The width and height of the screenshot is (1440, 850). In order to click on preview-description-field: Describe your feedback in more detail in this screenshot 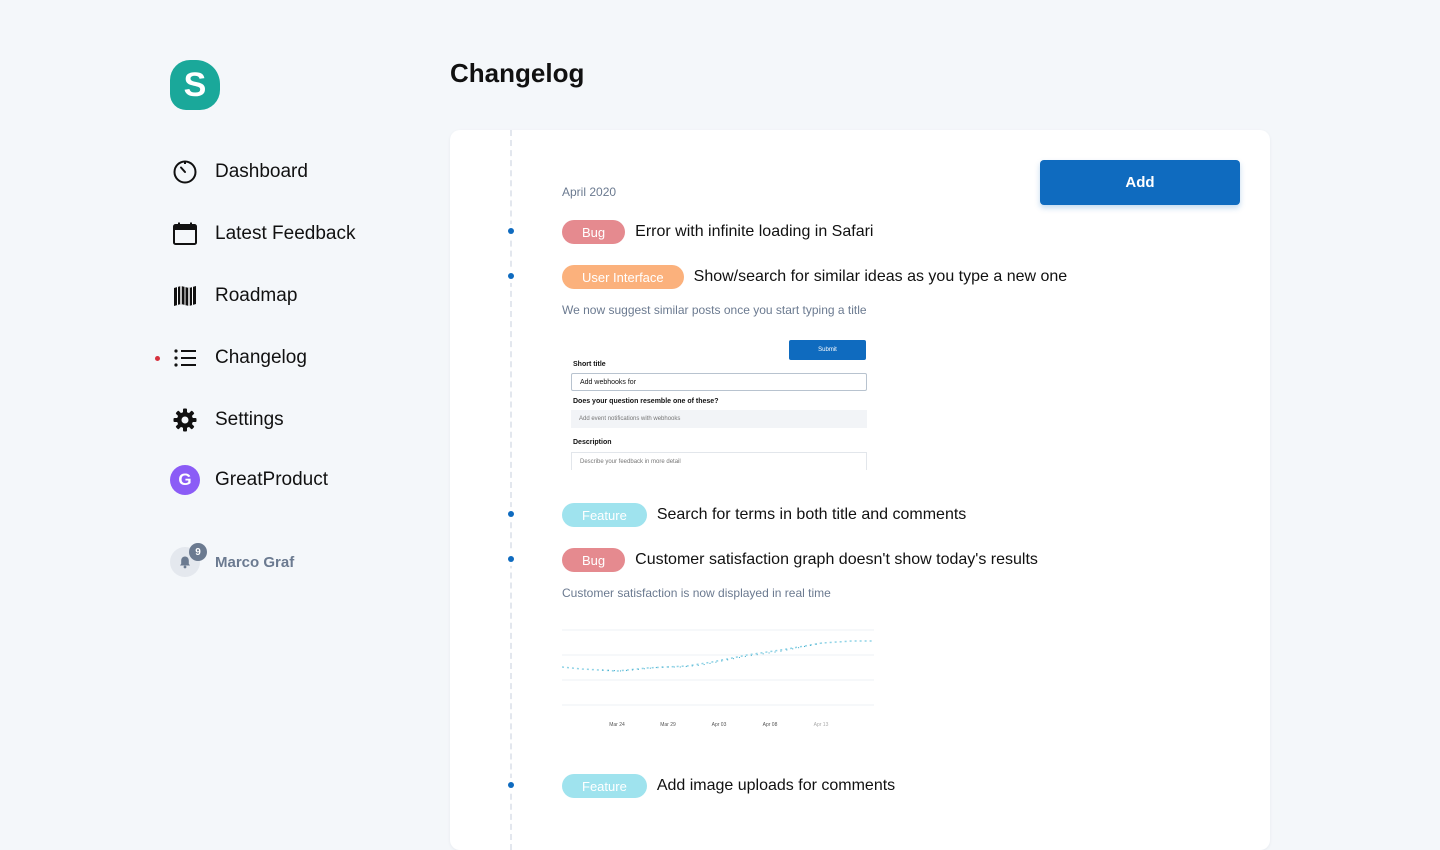, I will do `click(719, 461)`.